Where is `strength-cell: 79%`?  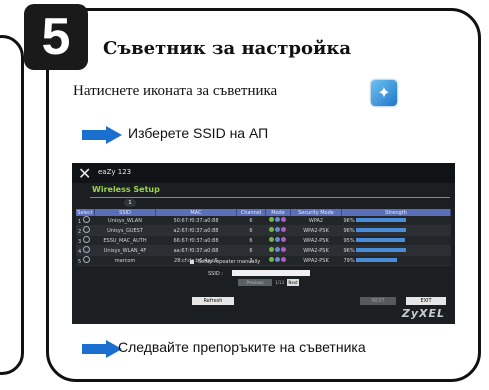
strength-cell: 79% is located at coordinates (396, 260).